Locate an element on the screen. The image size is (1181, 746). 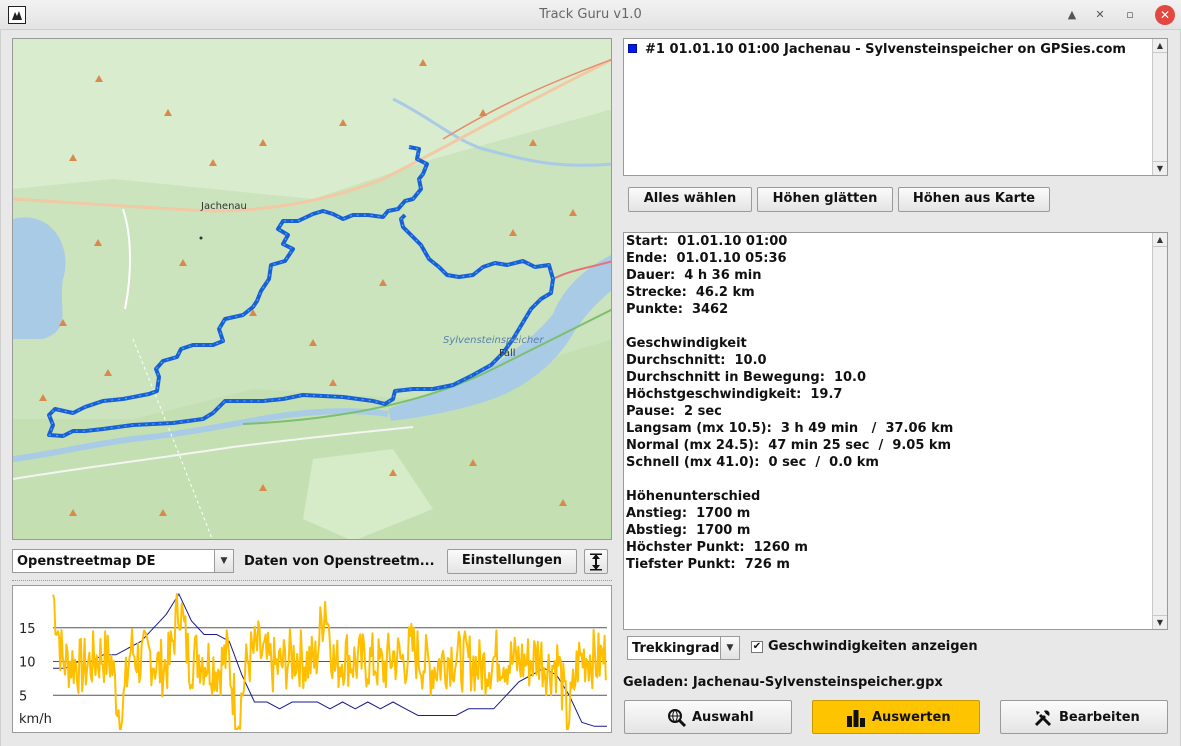
map-label-town: Jachenau is located at coordinates (224, 206).